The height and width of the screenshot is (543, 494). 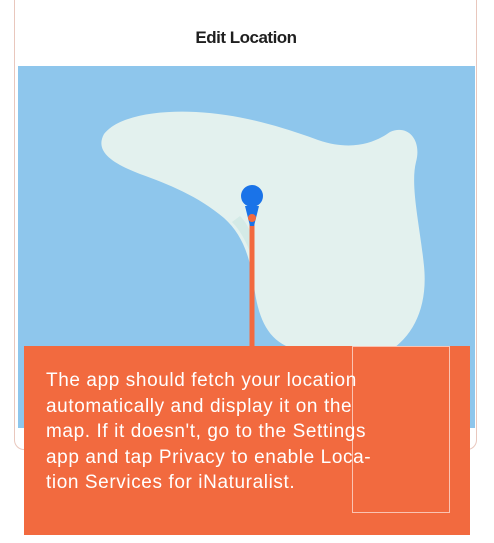 I want to click on navigation-header: Edit Location, so click(x=246, y=38).